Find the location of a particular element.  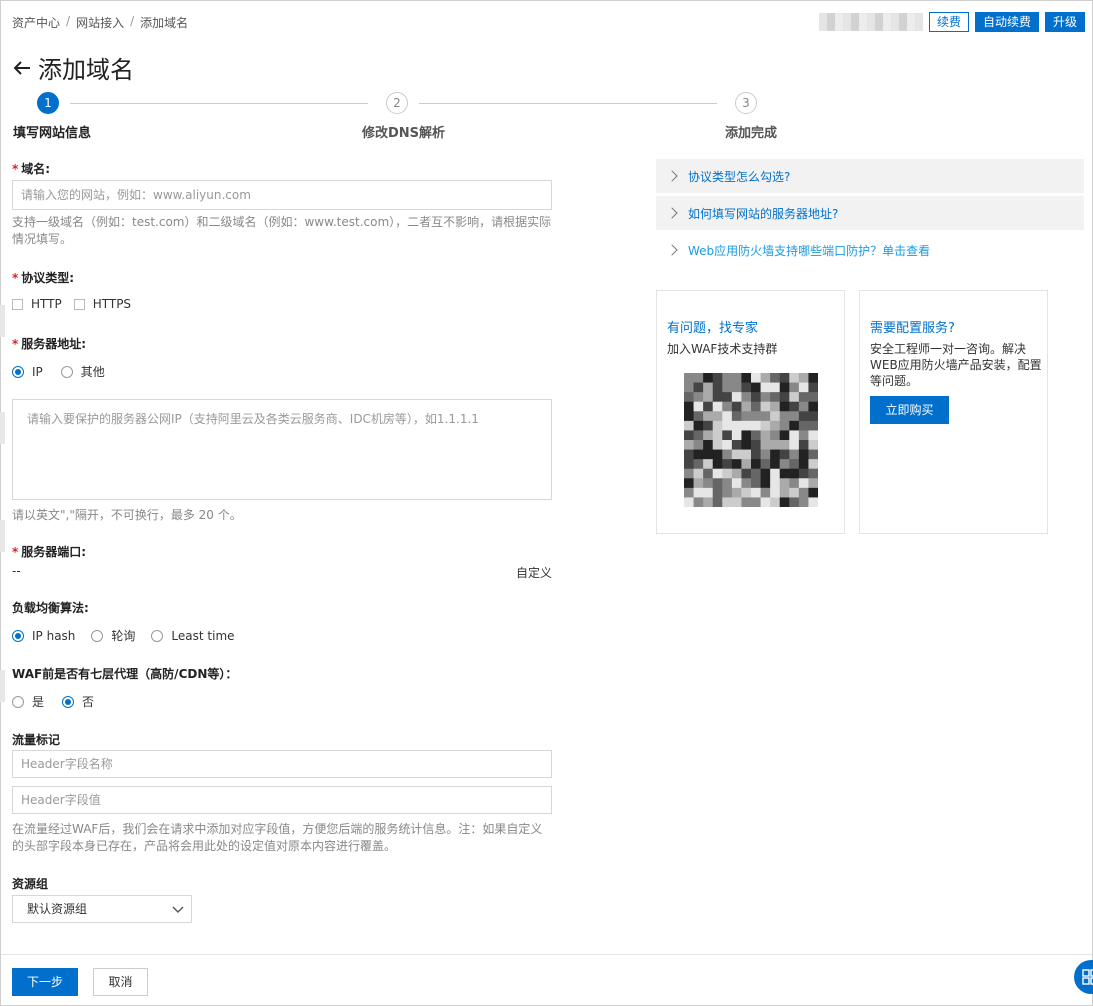

ip-hash-radio-label: IP hash is located at coordinates (54, 635).